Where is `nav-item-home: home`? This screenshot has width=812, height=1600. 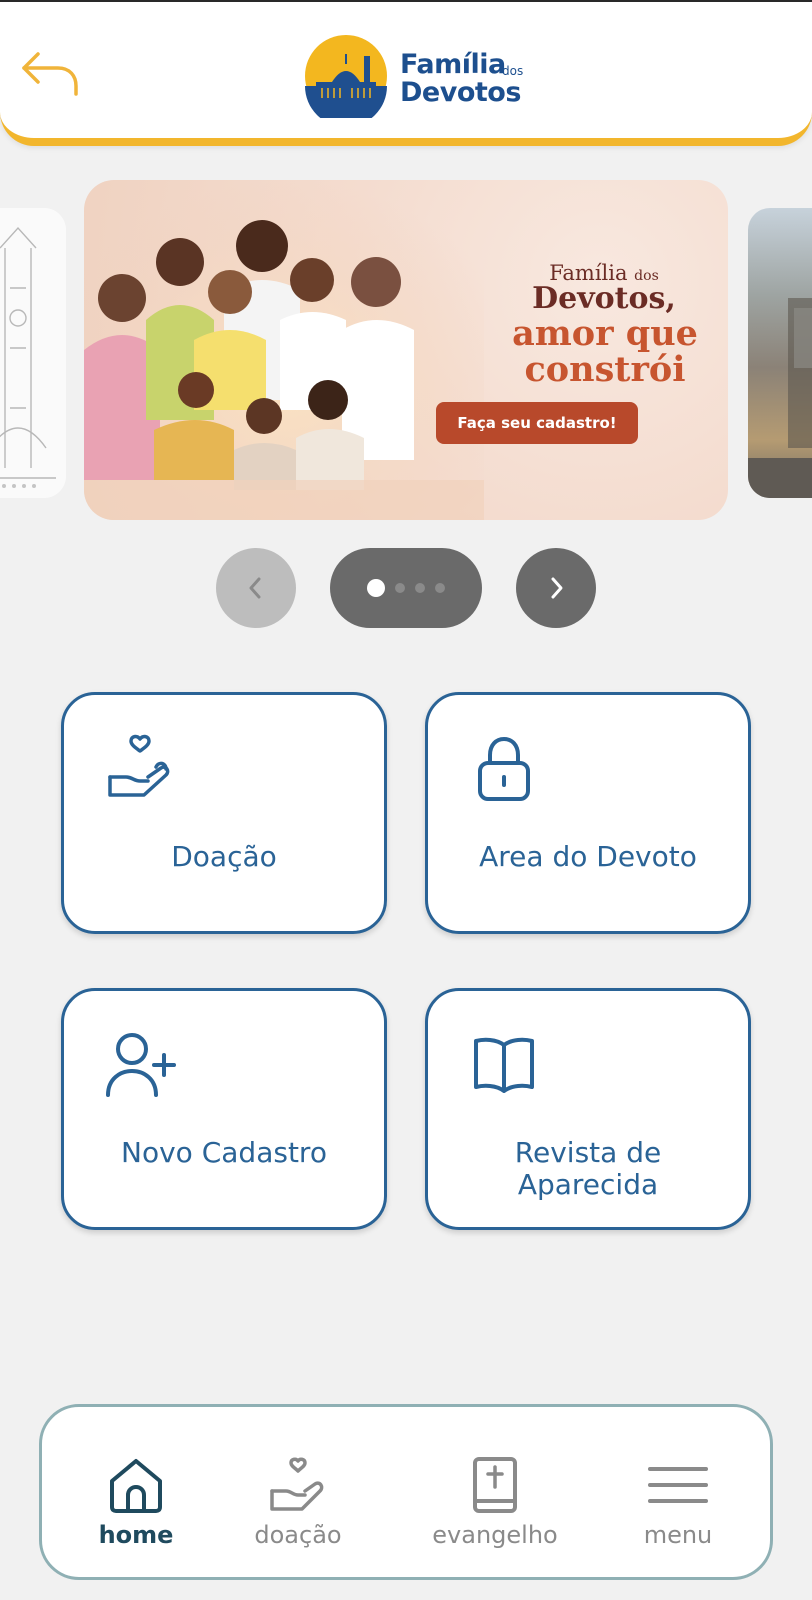
nav-item-home: home is located at coordinates (136, 1498).